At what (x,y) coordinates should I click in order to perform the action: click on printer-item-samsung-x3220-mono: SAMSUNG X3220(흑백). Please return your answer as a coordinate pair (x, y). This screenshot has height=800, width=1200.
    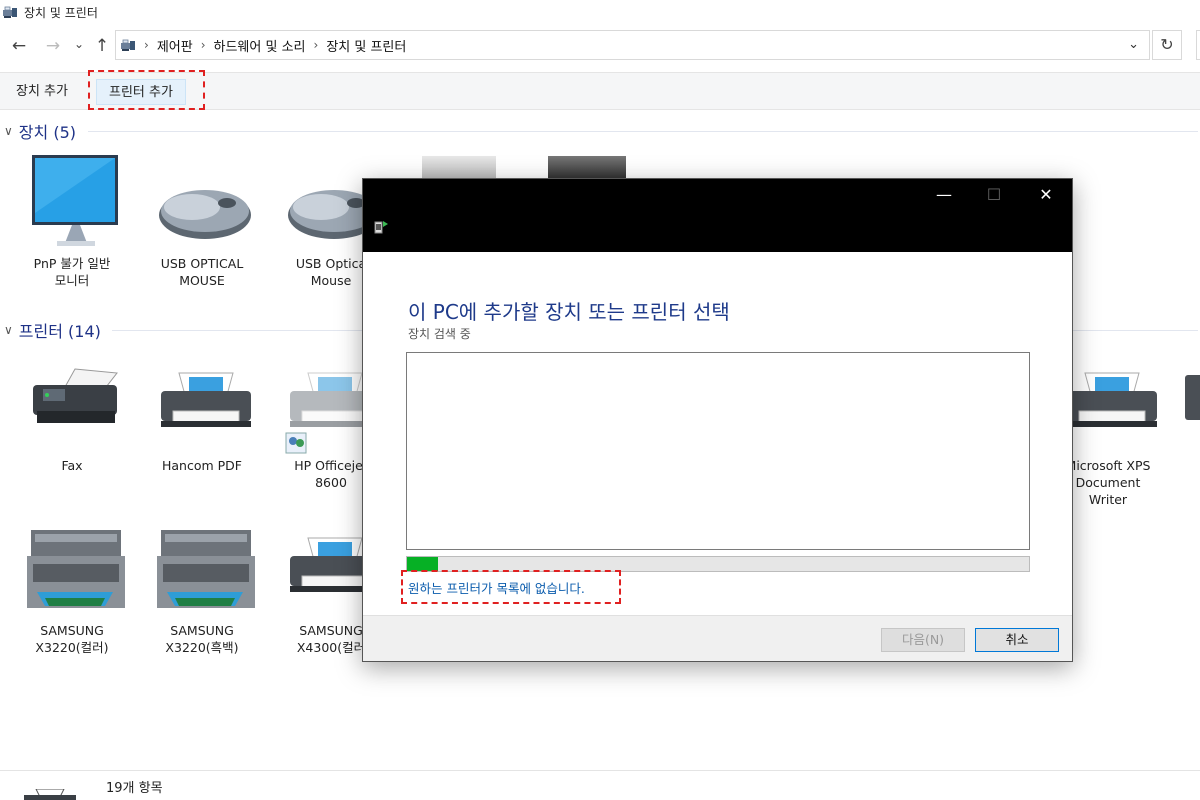
    Looking at the image, I should click on (202, 588).